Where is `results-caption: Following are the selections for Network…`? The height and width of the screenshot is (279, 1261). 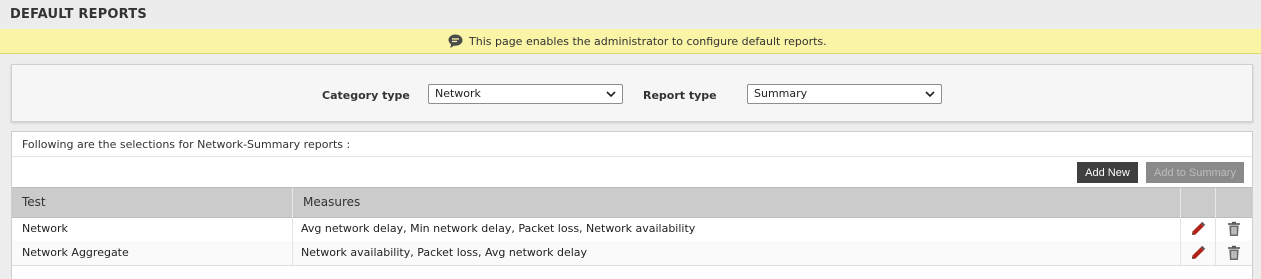 results-caption: Following are the selections for Network… is located at coordinates (186, 144).